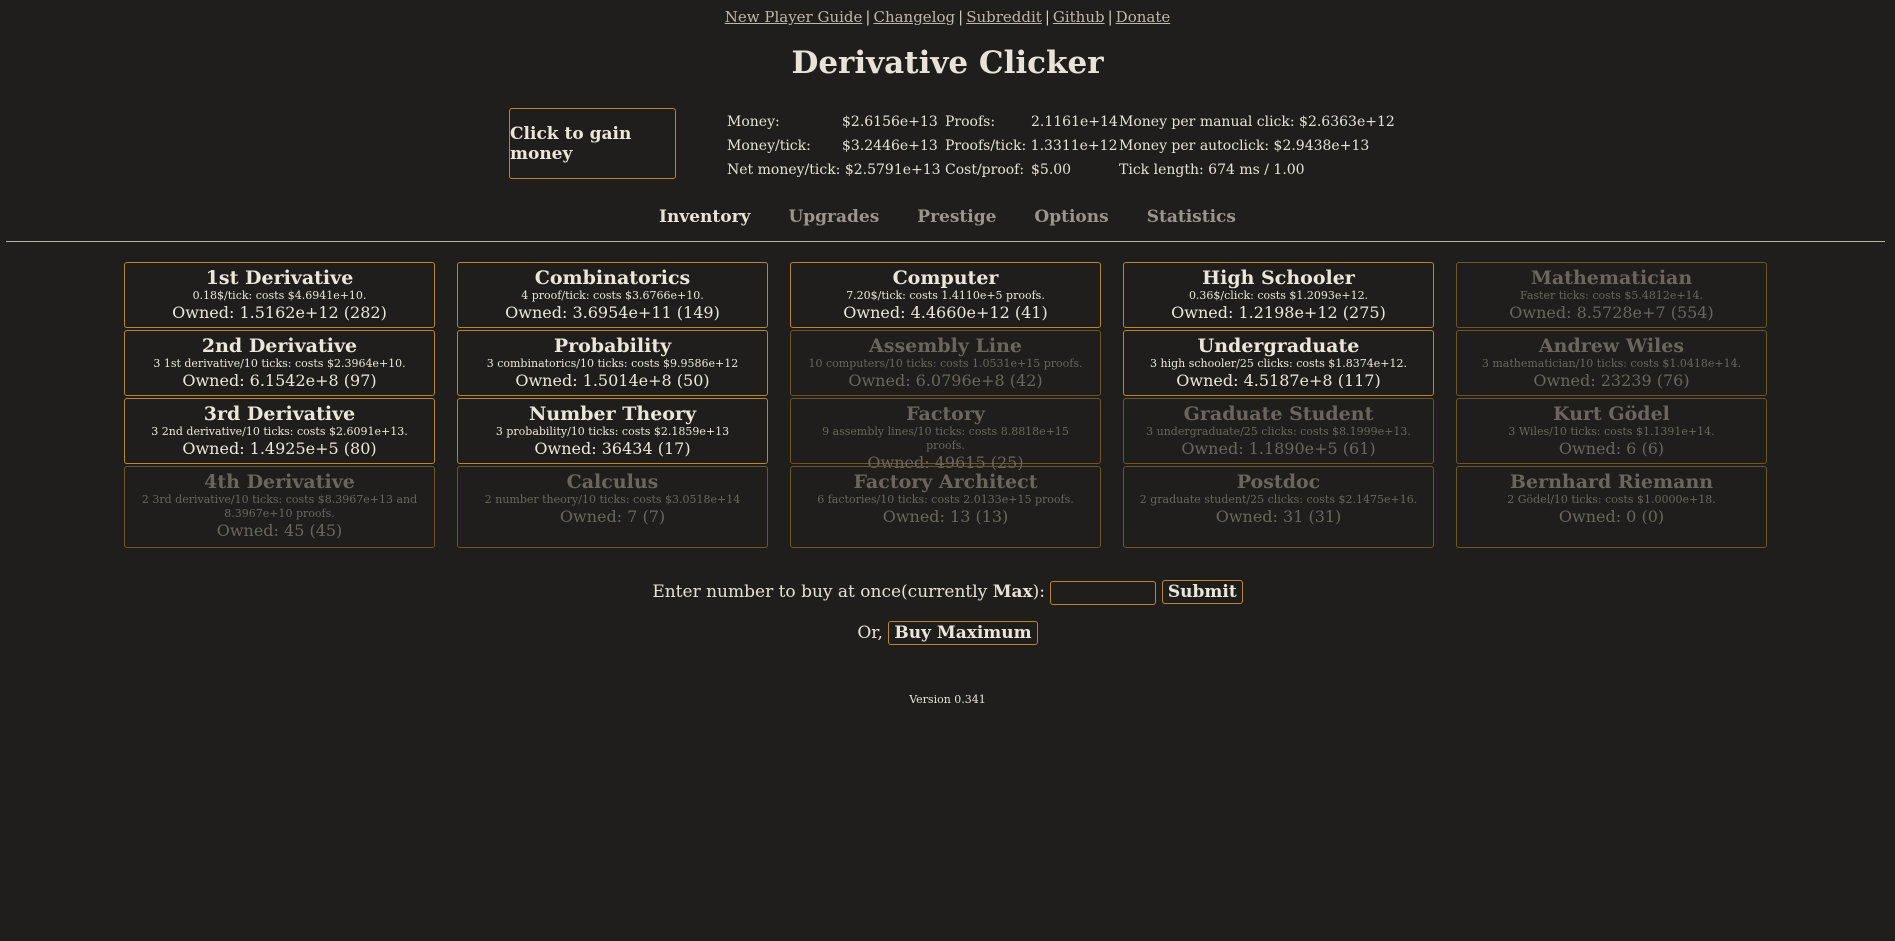 The height and width of the screenshot is (941, 1895). I want to click on item-owned: Owned: 1.1890e+5 (61), so click(1278, 448).